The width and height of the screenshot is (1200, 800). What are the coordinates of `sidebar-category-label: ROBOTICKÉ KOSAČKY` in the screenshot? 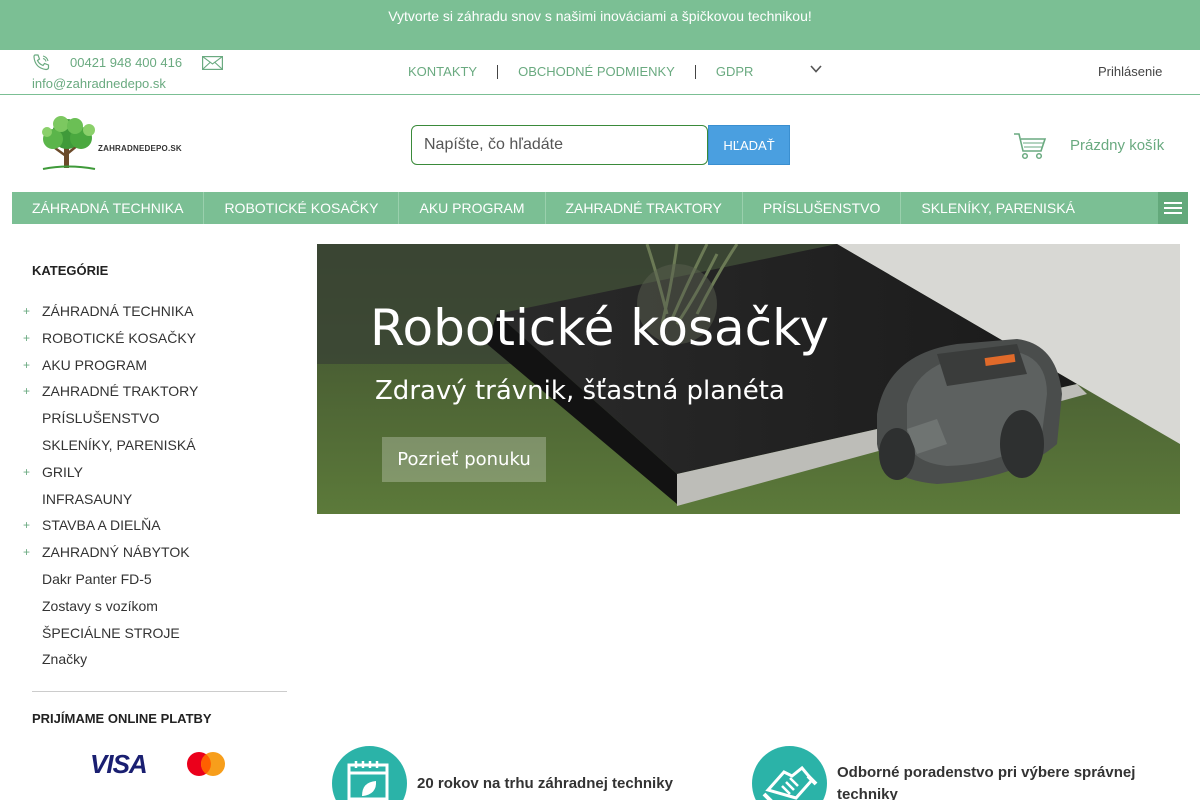 It's located at (119, 337).